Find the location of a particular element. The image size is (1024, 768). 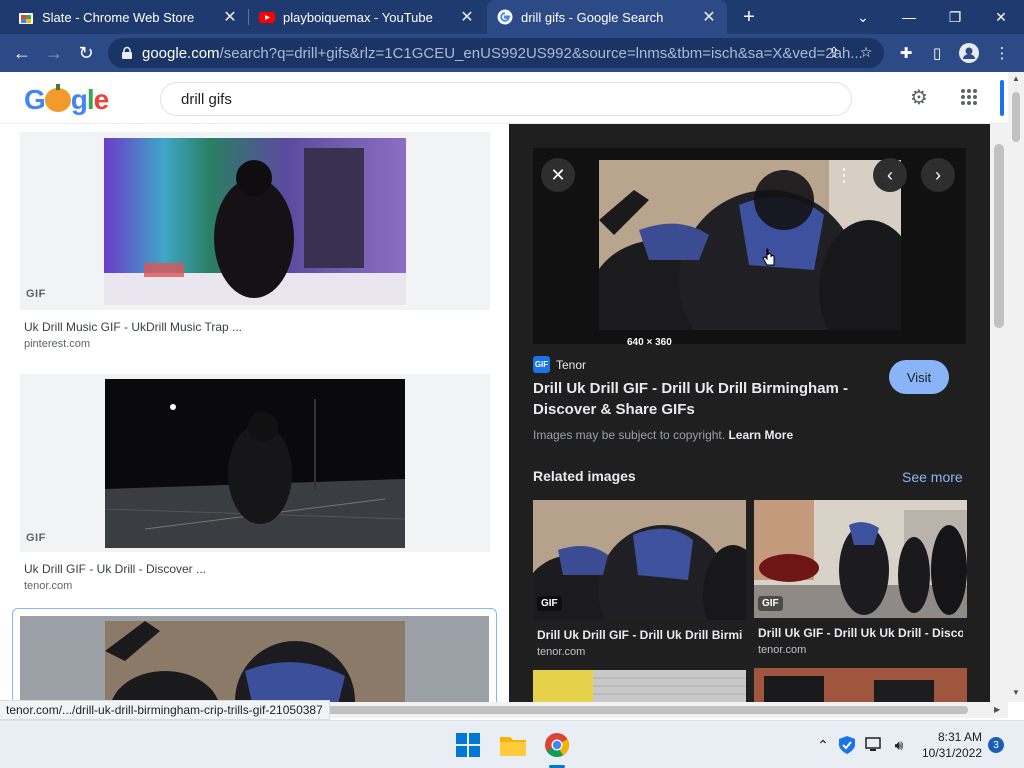

chrome-web-store-icon is located at coordinates (26, 18).